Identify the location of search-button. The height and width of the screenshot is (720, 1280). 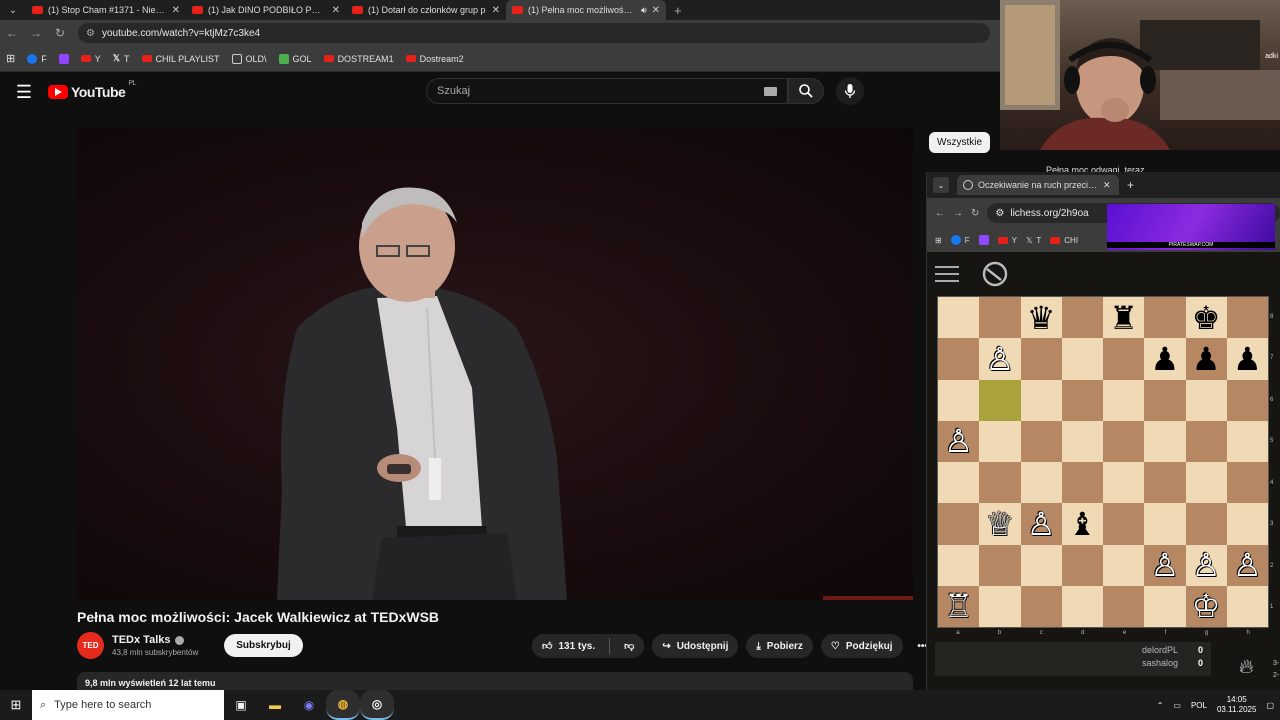
(806, 91).